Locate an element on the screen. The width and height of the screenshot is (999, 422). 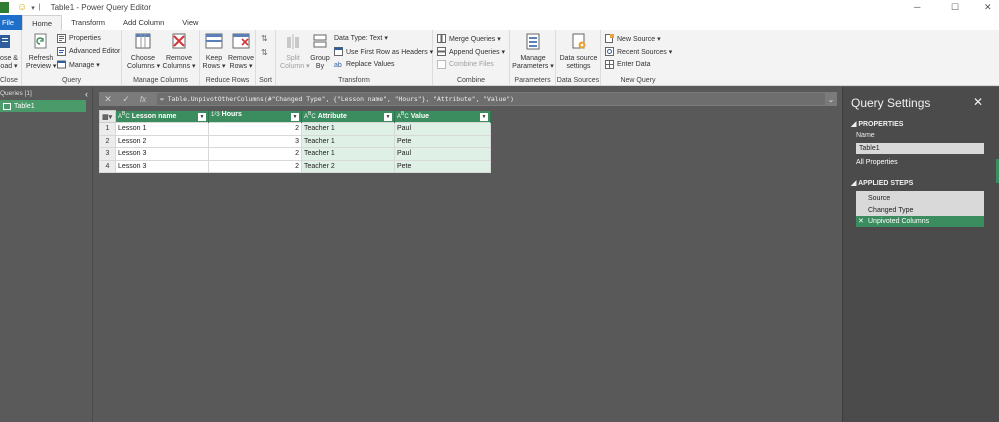
cell-hours: 3 is located at coordinates (255, 141).